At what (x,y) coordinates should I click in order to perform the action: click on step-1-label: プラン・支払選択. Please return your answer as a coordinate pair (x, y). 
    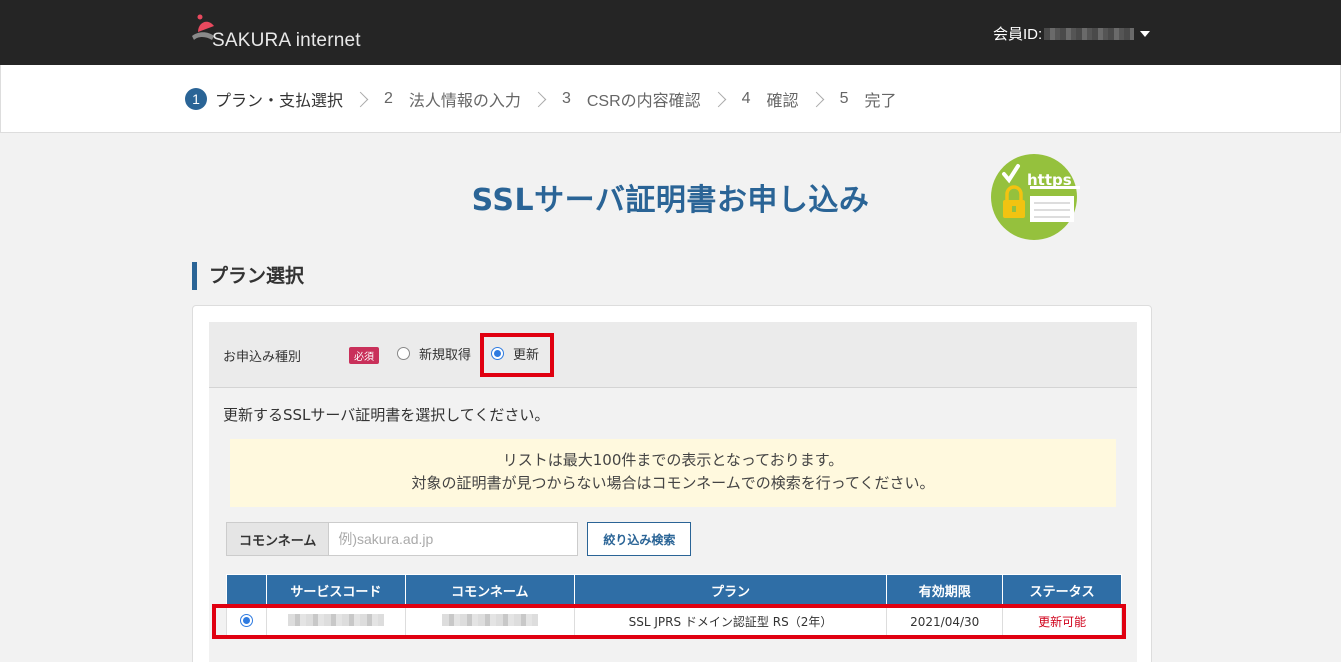
    Looking at the image, I should click on (279, 101).